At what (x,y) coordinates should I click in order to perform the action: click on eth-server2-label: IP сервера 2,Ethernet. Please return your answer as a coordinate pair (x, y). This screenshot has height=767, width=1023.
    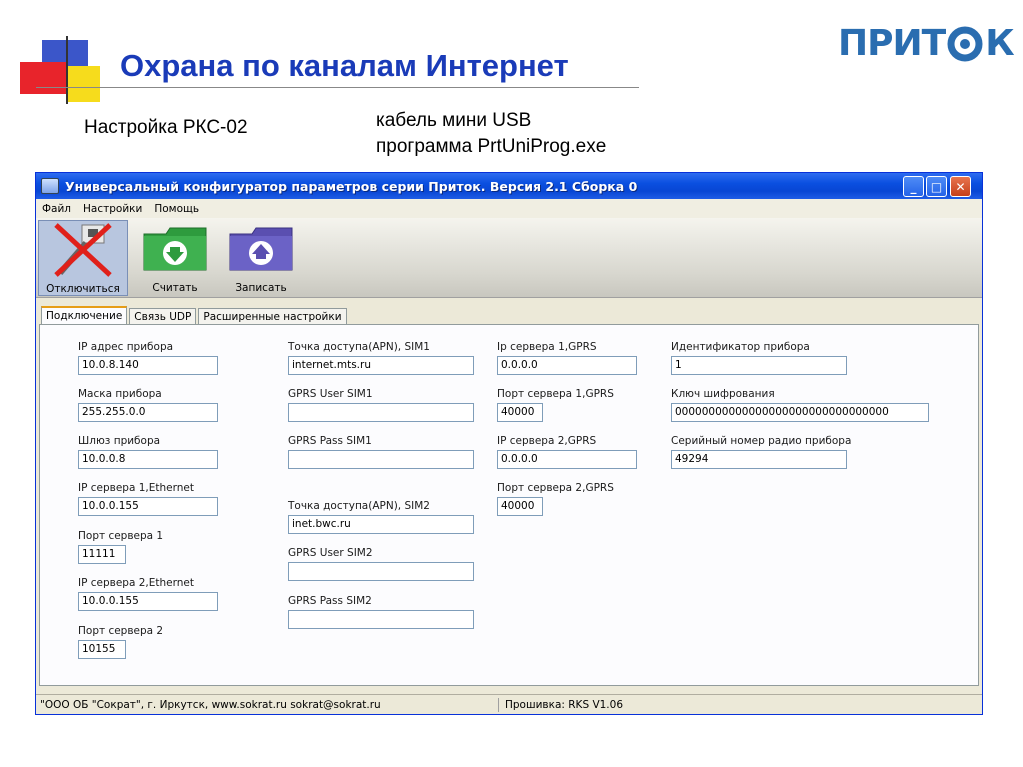
    Looking at the image, I should click on (136, 583).